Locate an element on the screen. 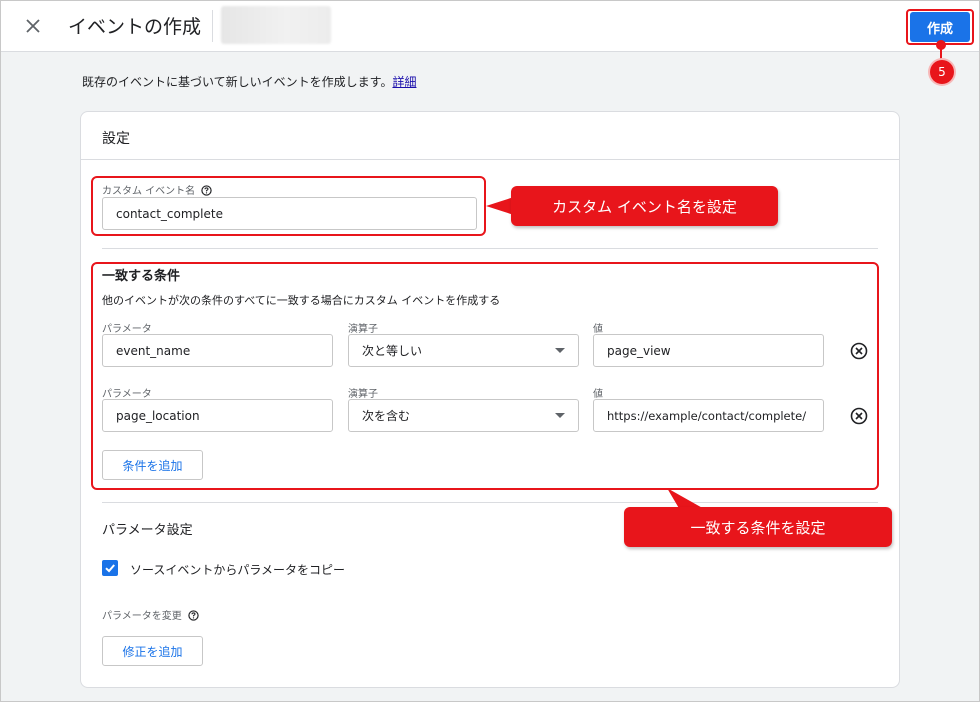  top-app-bar: イベントの作成 作成 is located at coordinates (490, 26).